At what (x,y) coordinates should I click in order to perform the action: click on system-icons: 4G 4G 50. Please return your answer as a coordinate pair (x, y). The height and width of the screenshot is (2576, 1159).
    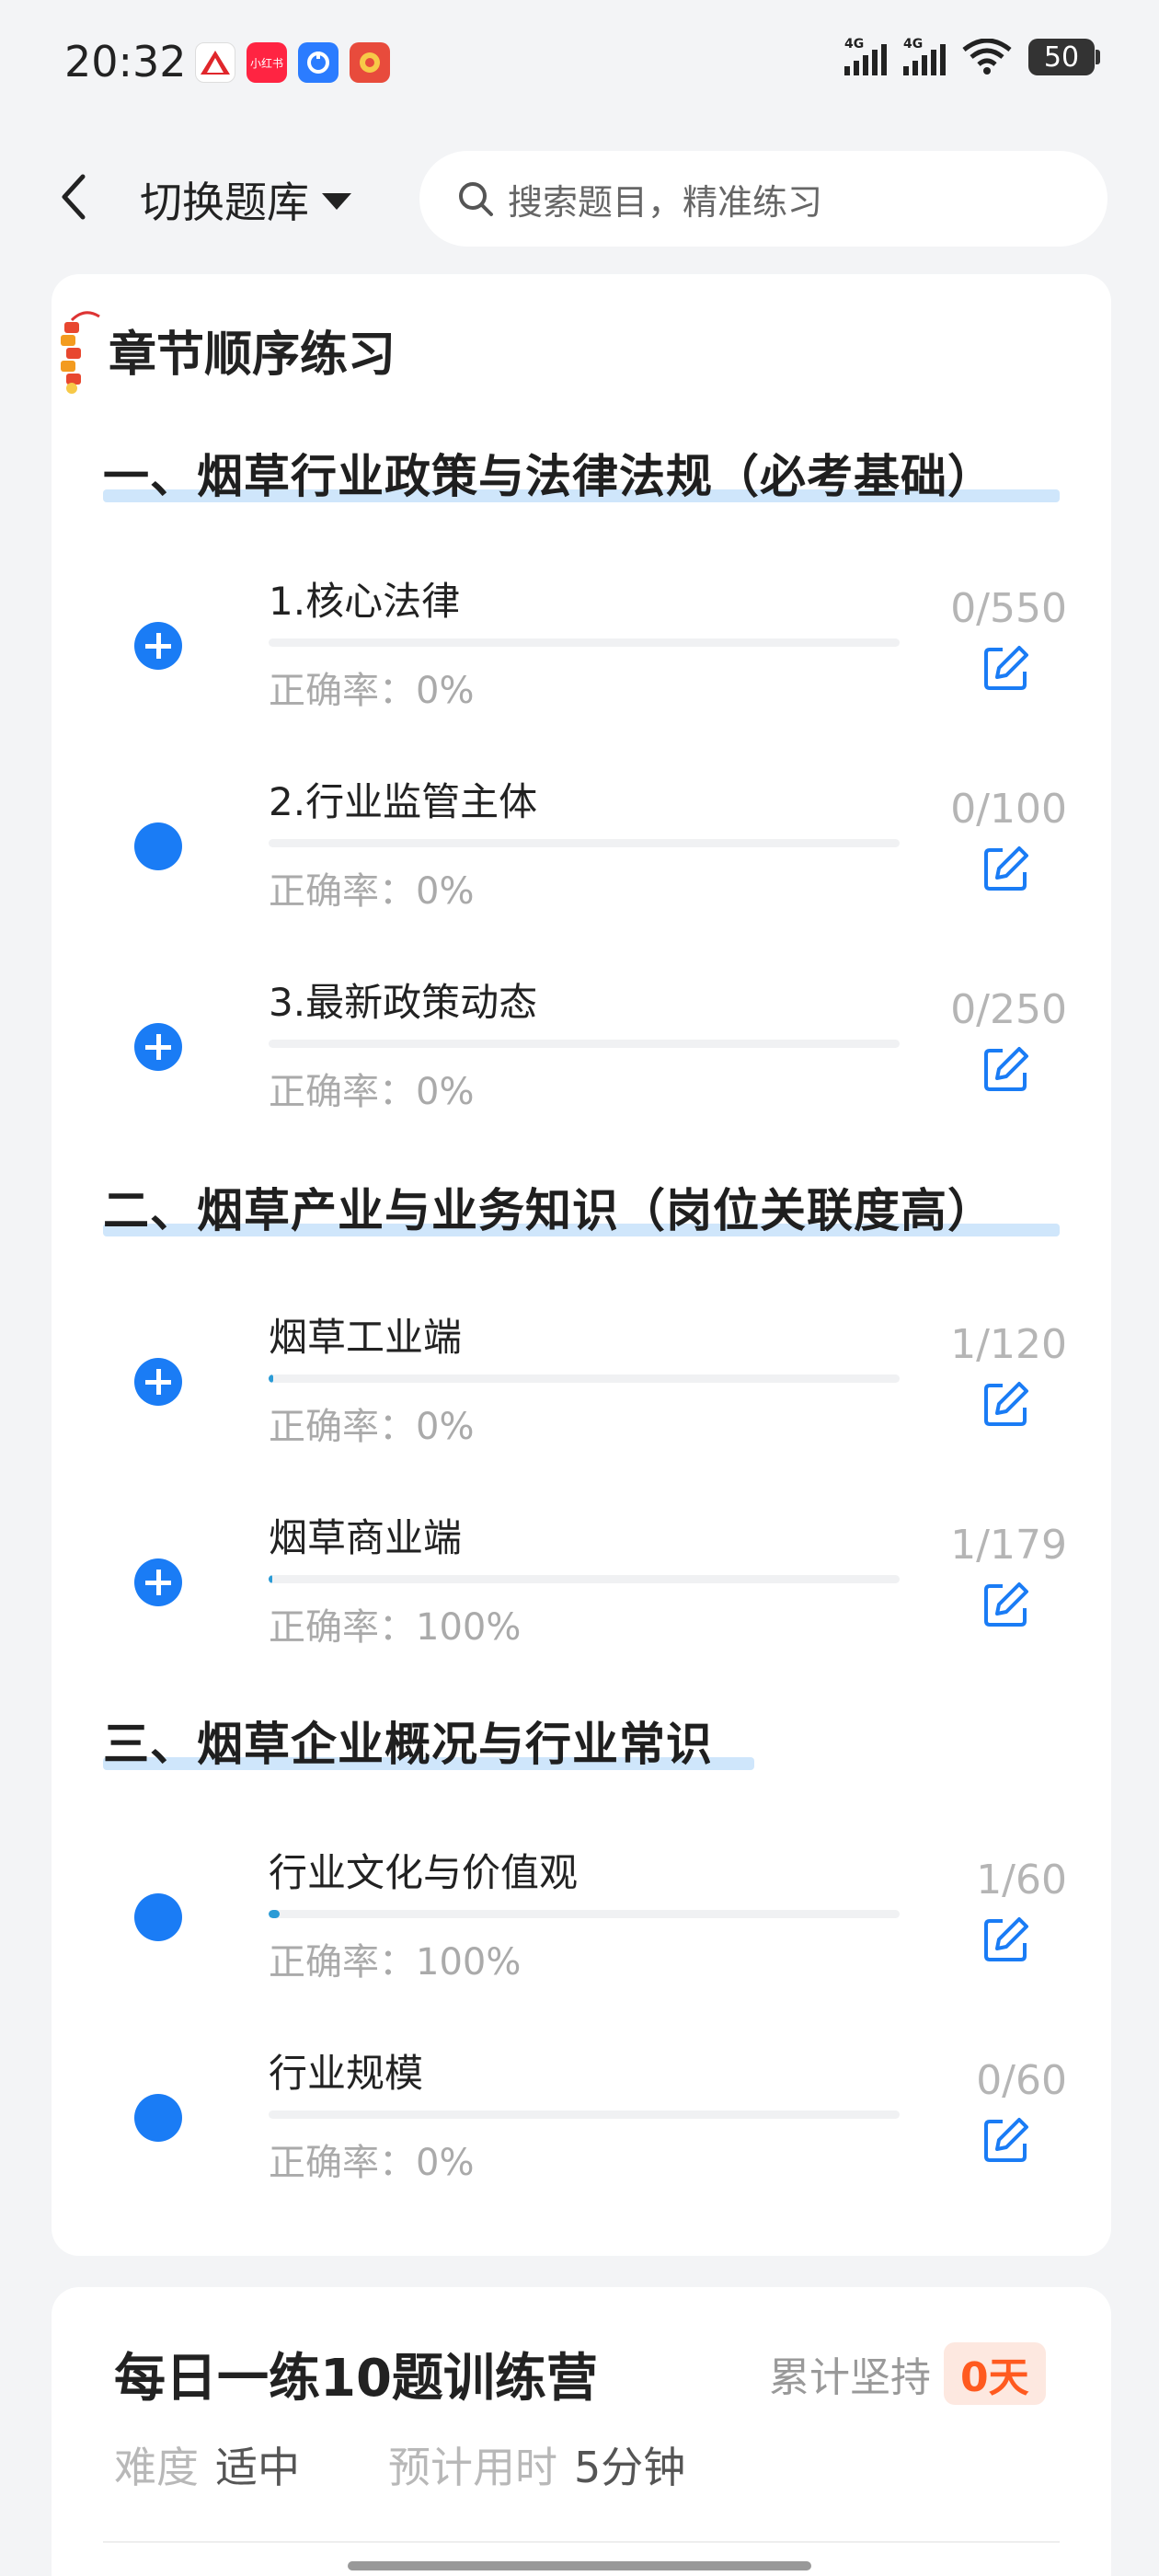
    Looking at the image, I should click on (972, 56).